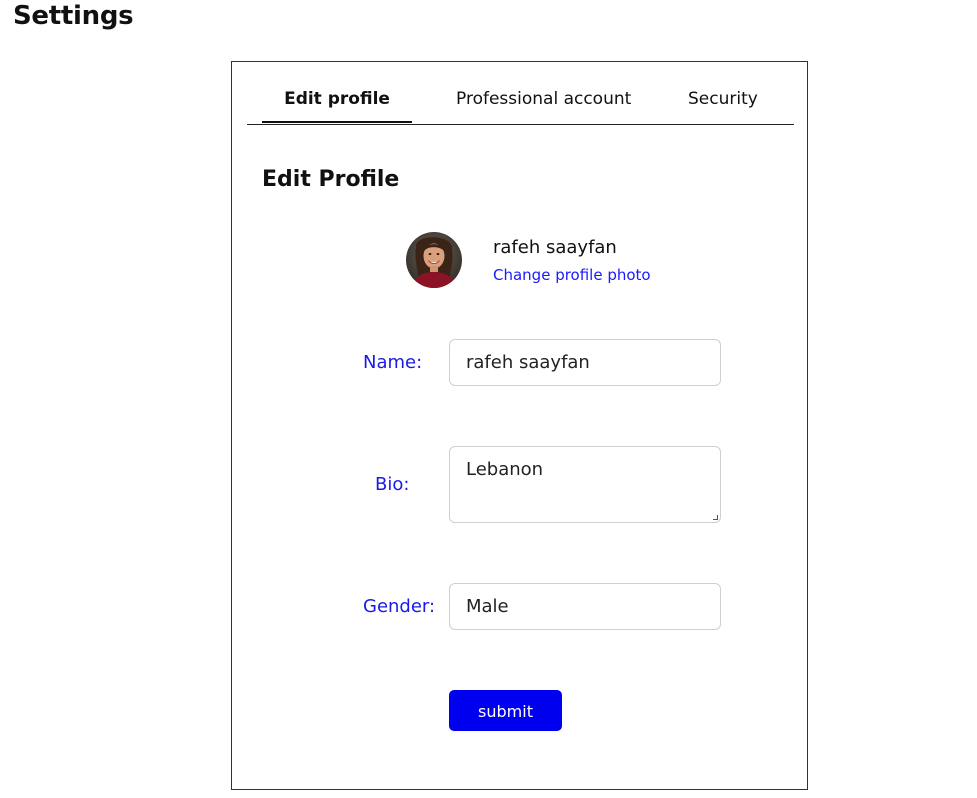  What do you see at coordinates (337, 122) in the screenshot?
I see `active-tab-indicator` at bounding box center [337, 122].